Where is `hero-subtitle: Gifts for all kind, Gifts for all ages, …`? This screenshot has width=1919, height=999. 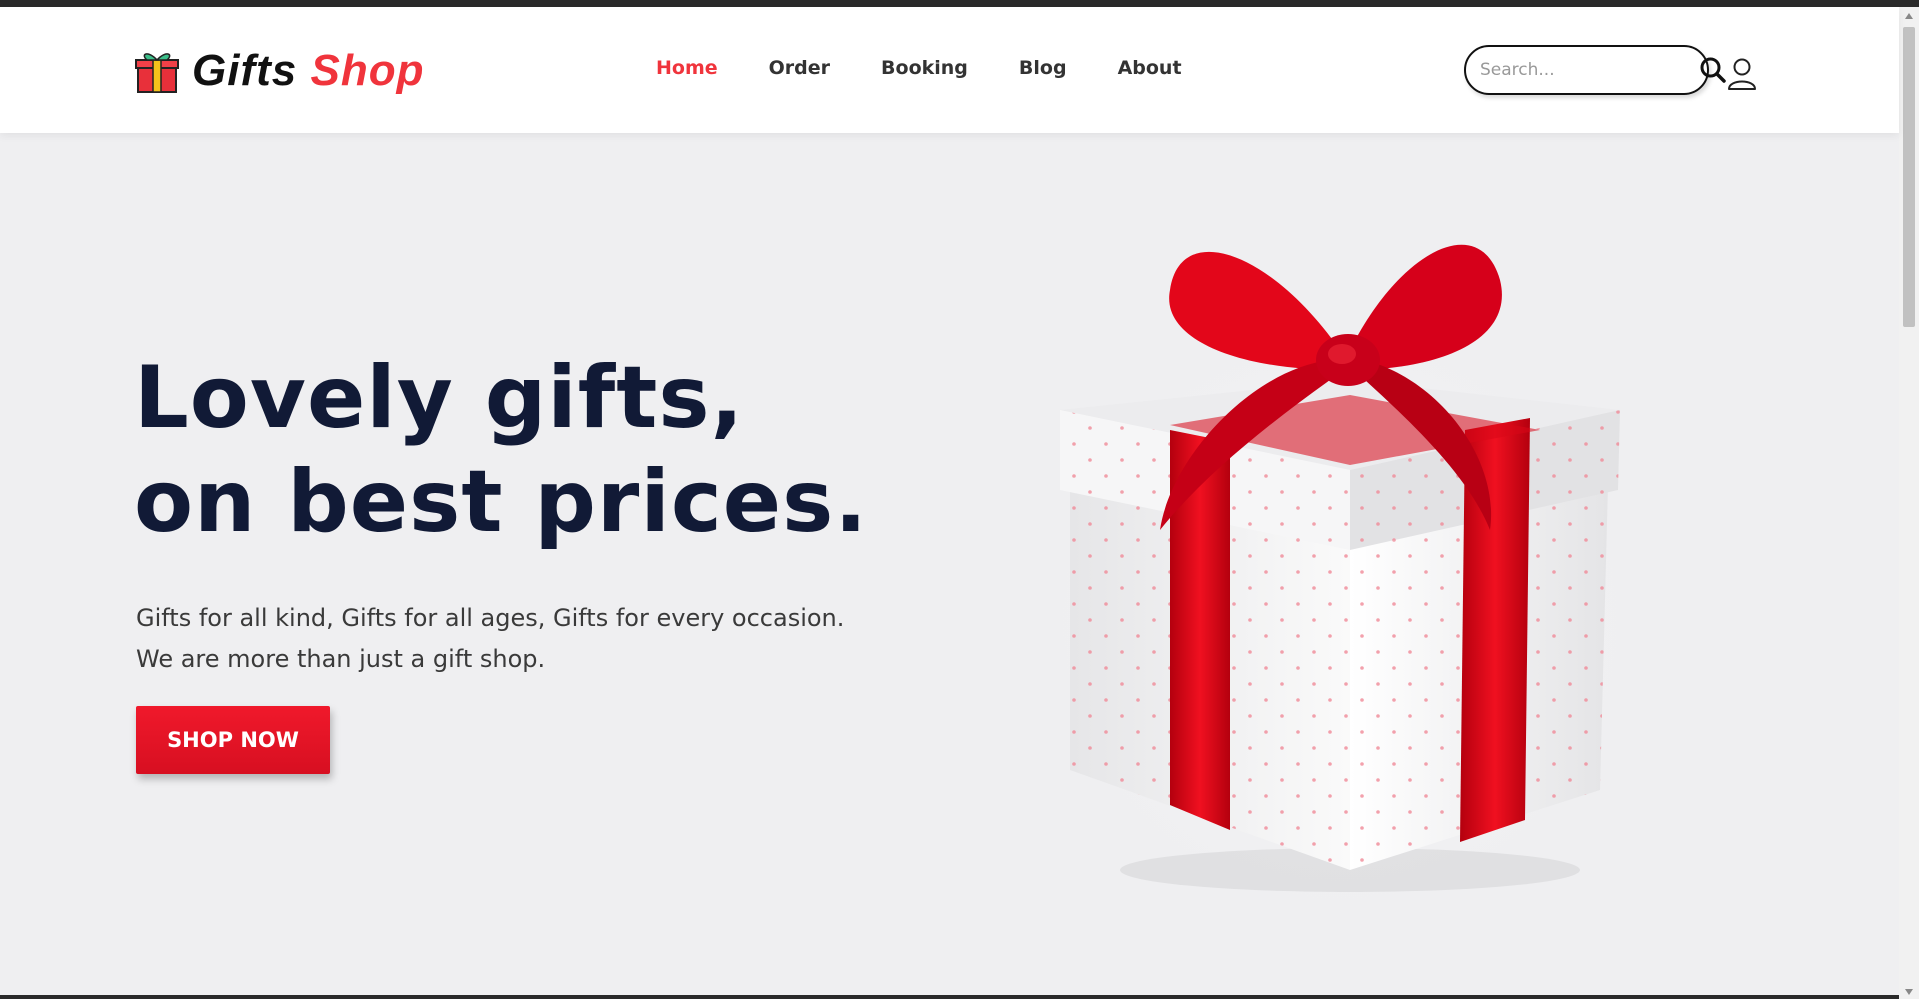
hero-subtitle: Gifts for all kind, Gifts for all ages, … is located at coordinates (490, 639).